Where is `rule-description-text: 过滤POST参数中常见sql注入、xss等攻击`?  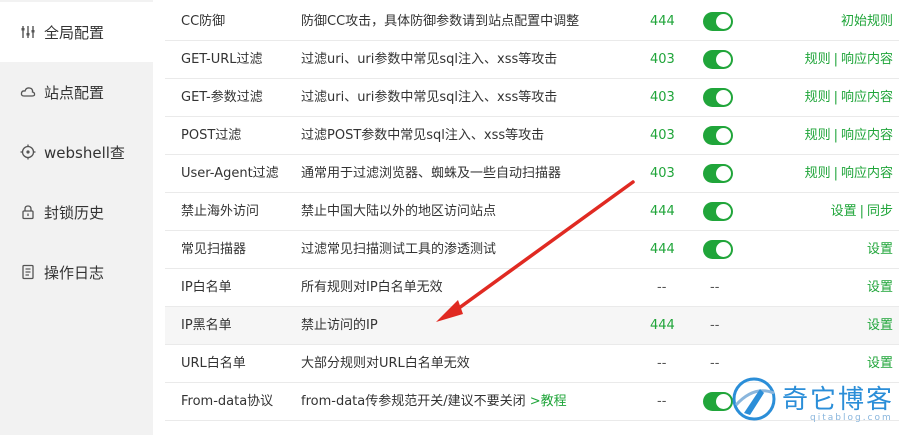
rule-description-text: 过滤POST参数中常见sql注入、xss等攻击 is located at coordinates (423, 135).